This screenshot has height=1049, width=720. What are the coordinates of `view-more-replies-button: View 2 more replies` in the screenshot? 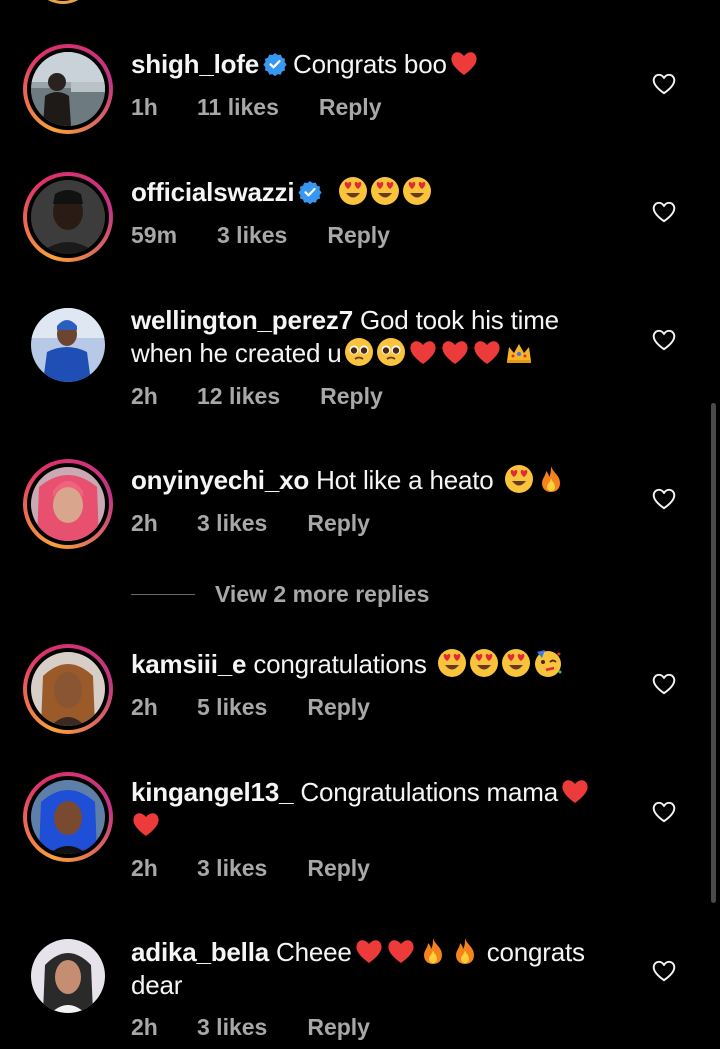 It's located at (280, 594).